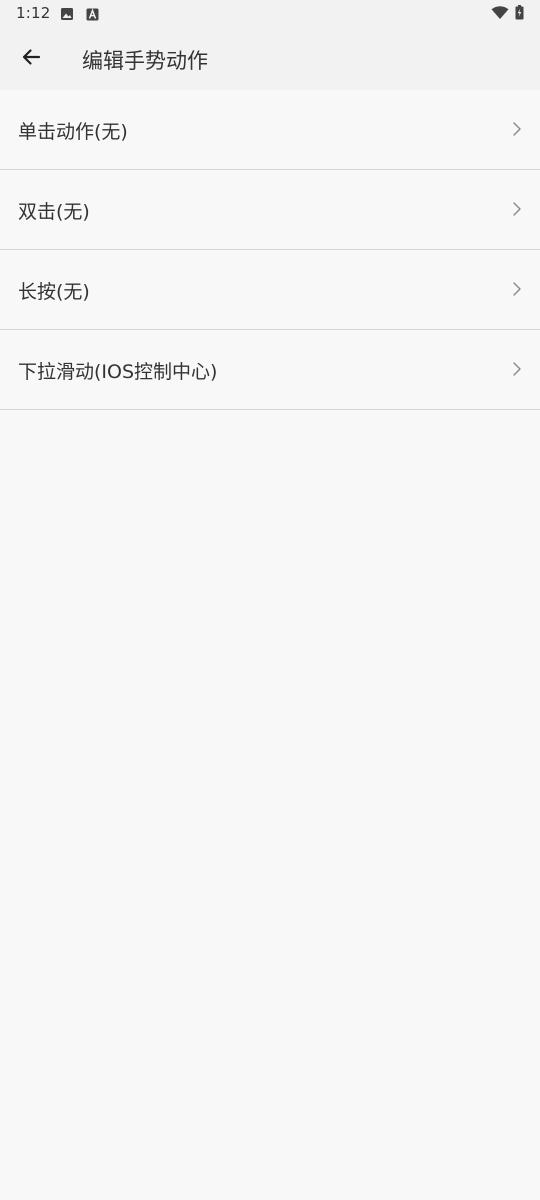 This screenshot has width=540, height=1200. What do you see at coordinates (92, 15) in the screenshot?
I see `a-icon` at bounding box center [92, 15].